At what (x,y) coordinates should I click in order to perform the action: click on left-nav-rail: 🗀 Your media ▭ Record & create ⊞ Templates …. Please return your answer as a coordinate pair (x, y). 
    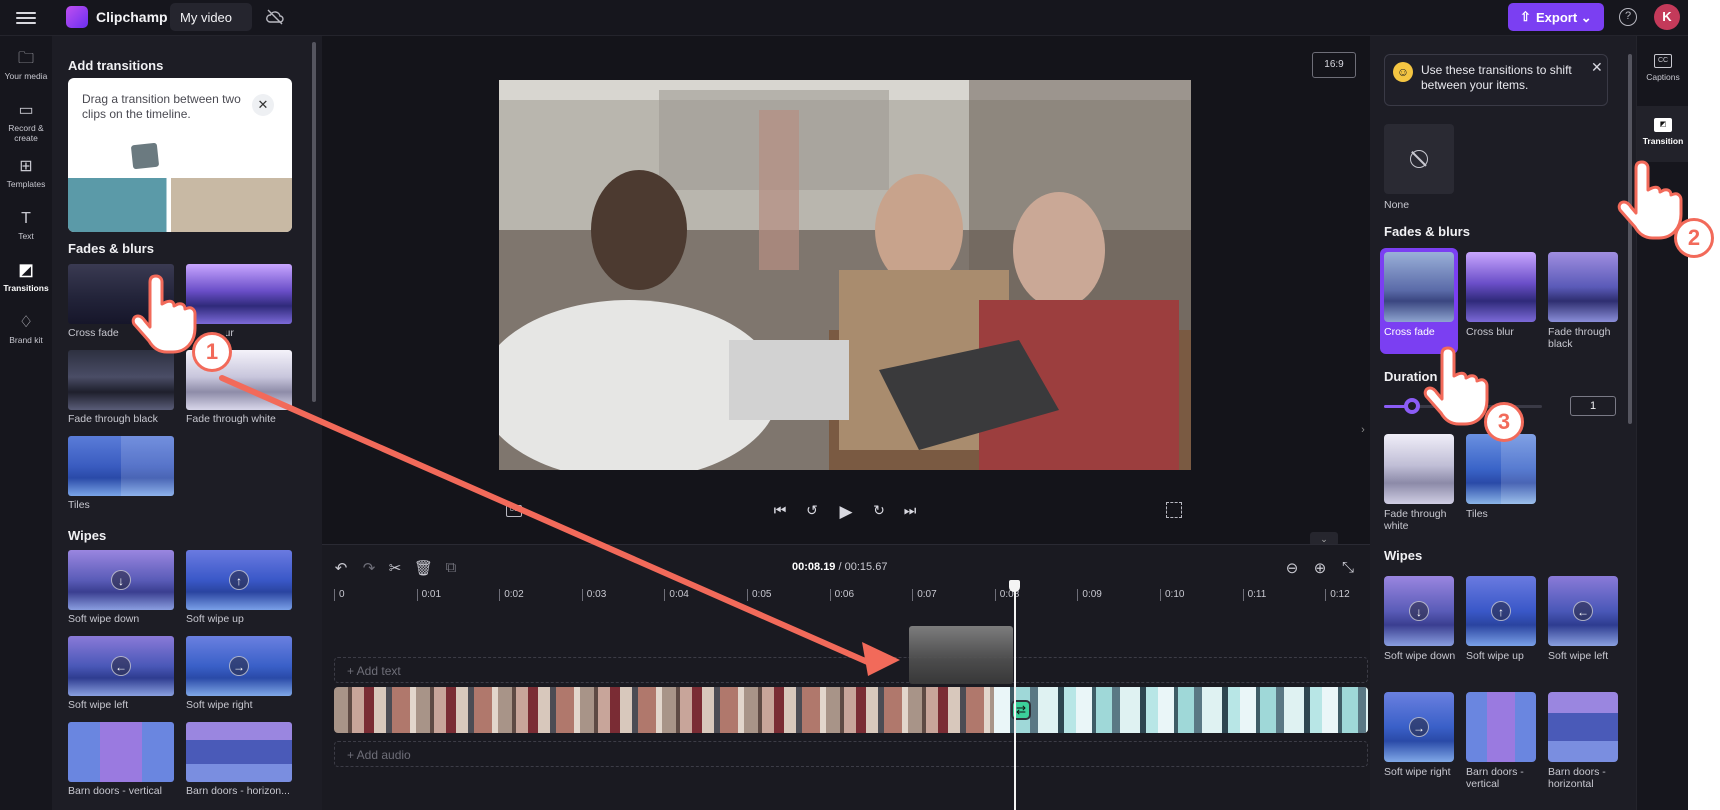
    Looking at the image, I should click on (26, 423).